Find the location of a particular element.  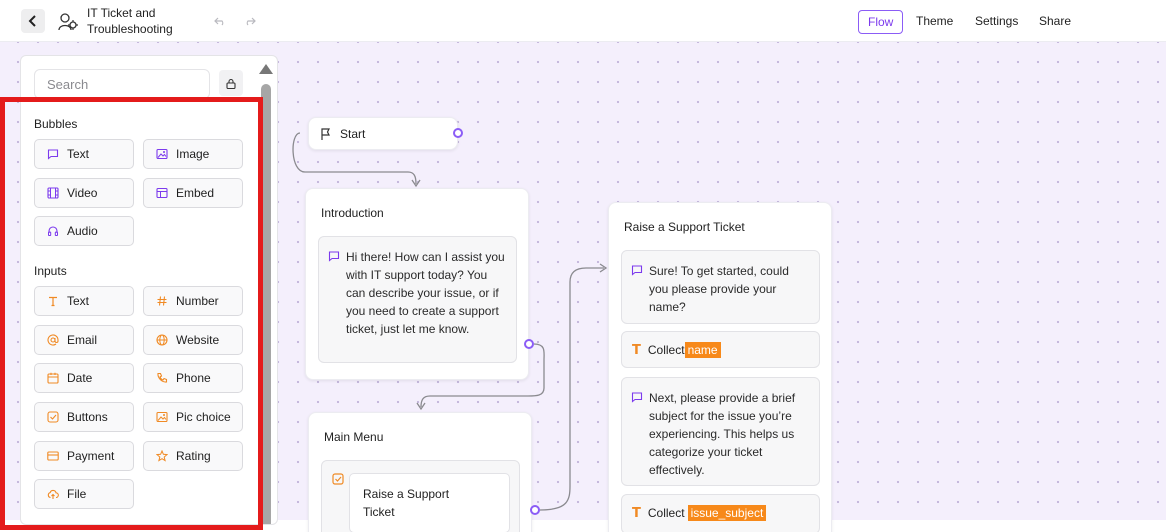

input-block-number-label: Number is located at coordinates (197, 301).